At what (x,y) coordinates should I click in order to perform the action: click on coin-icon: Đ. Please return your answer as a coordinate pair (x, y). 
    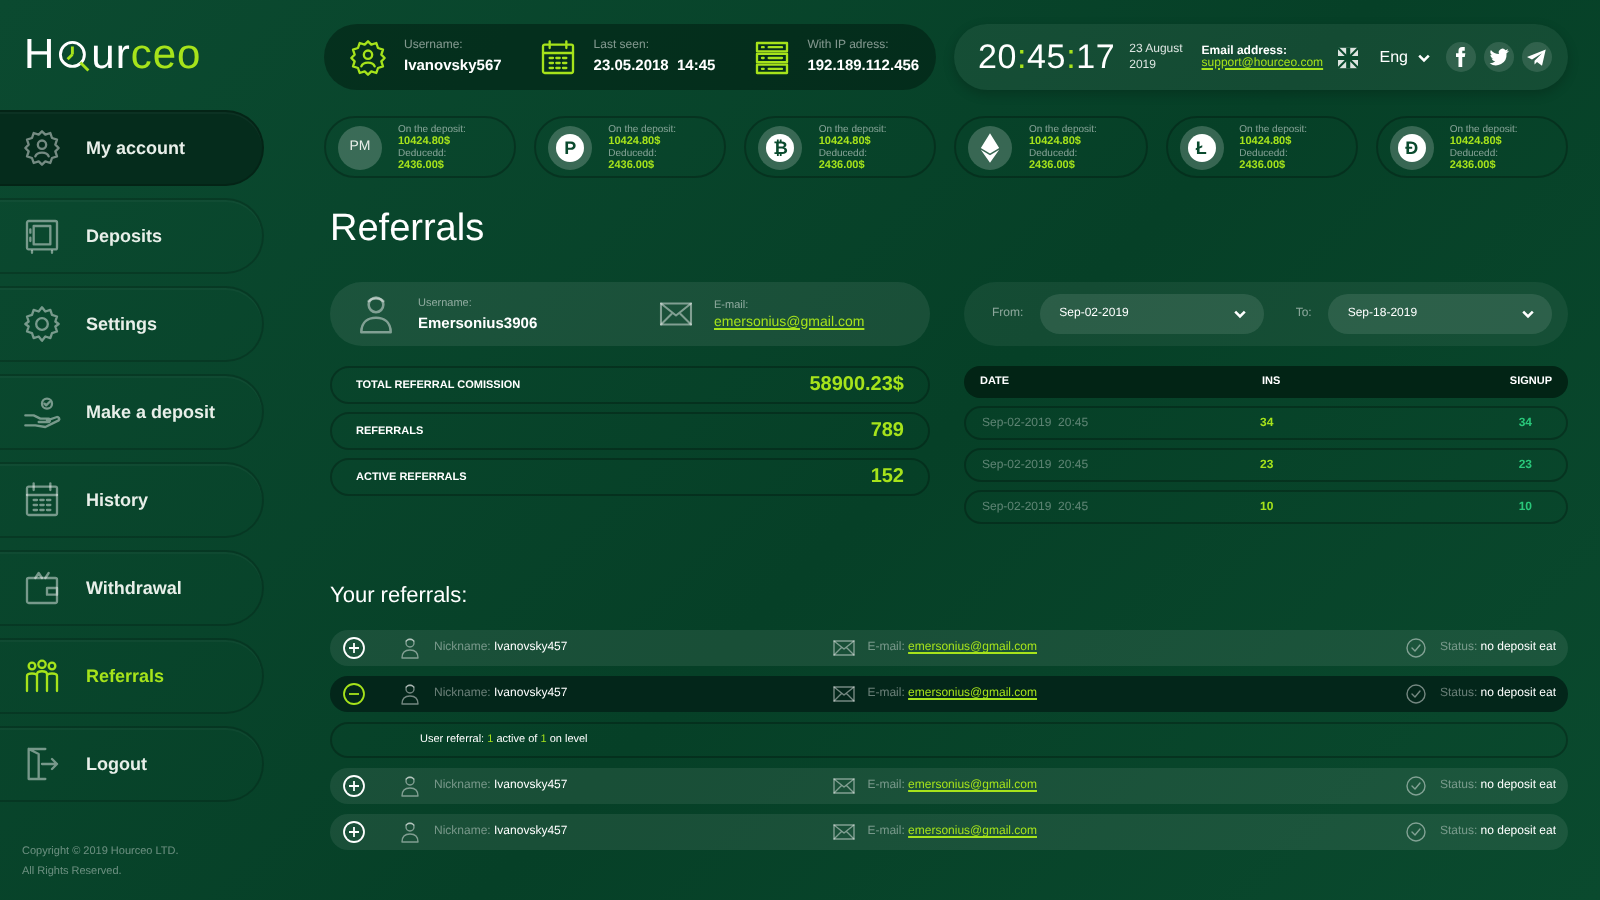
    Looking at the image, I should click on (1411, 147).